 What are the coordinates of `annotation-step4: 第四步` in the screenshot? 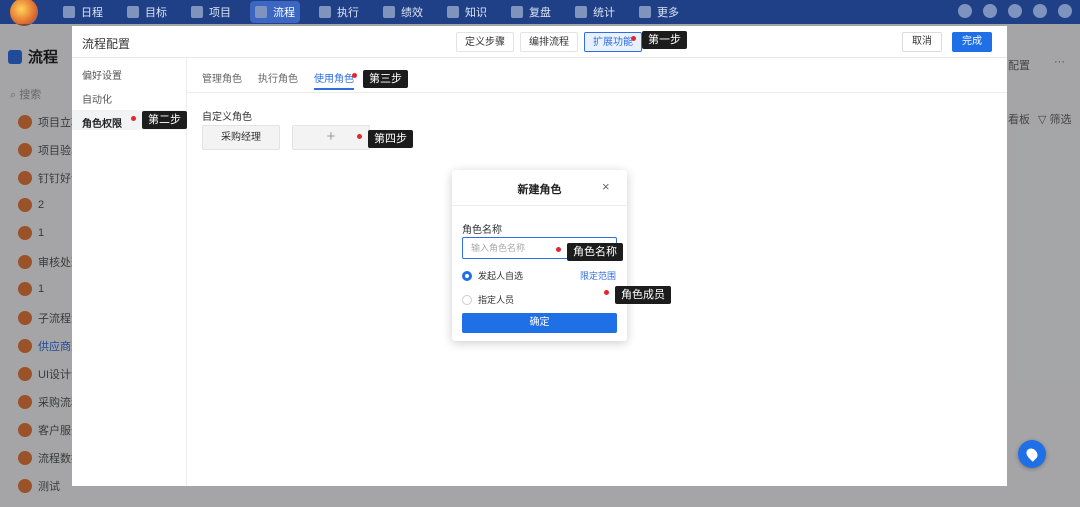 It's located at (390, 139).